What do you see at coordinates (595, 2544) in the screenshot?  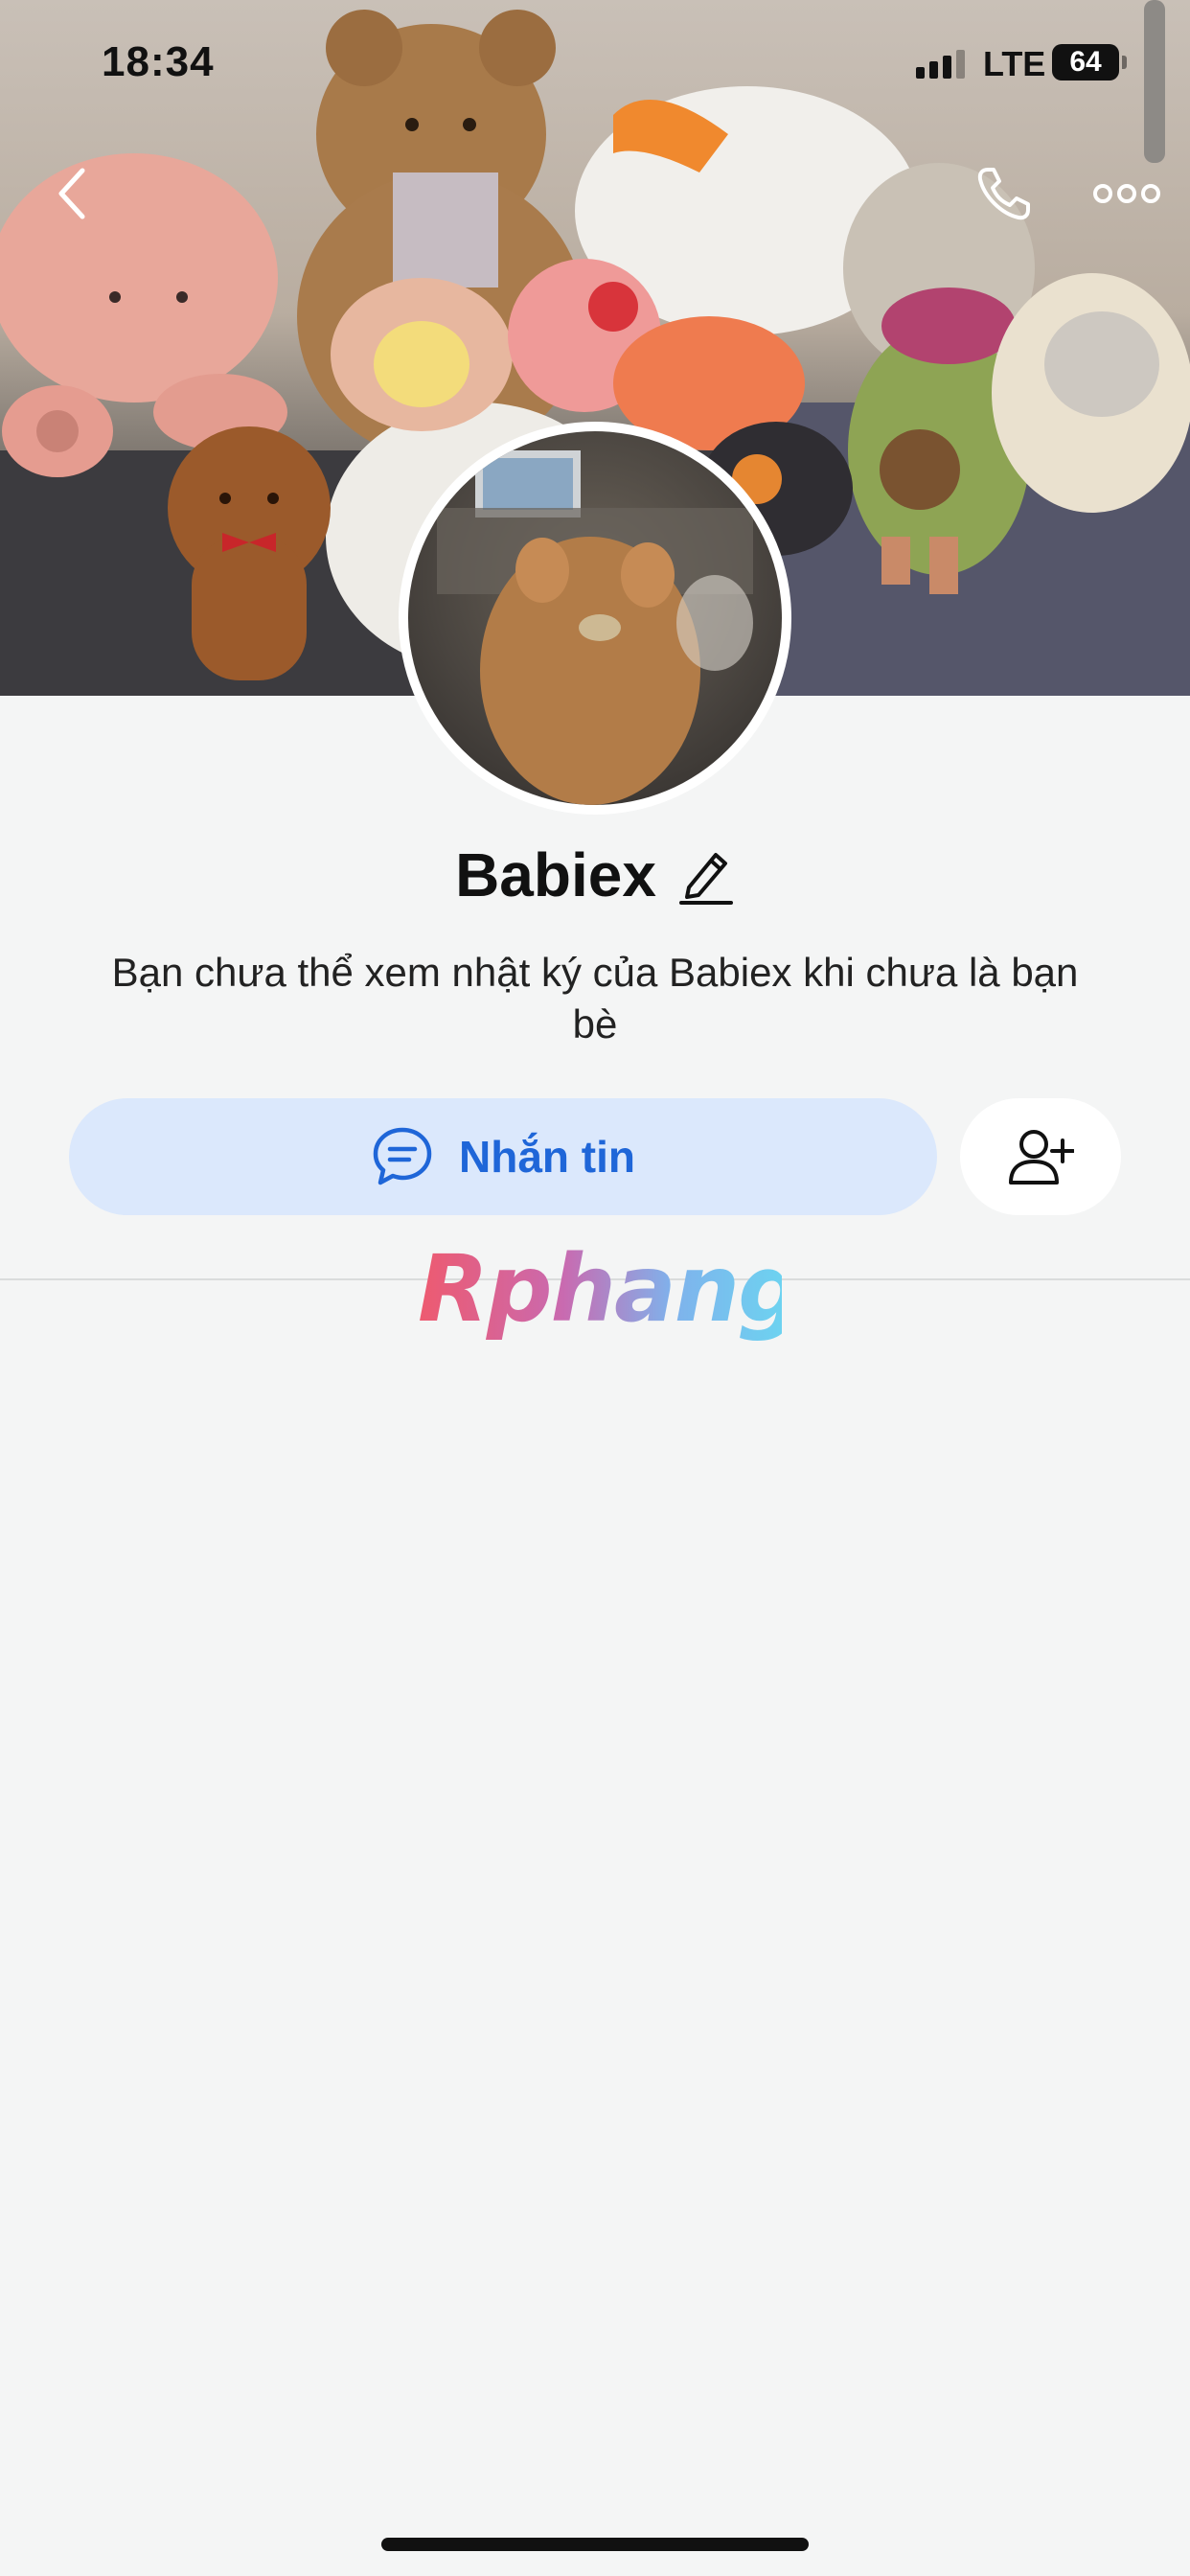 I see `home-indicator` at bounding box center [595, 2544].